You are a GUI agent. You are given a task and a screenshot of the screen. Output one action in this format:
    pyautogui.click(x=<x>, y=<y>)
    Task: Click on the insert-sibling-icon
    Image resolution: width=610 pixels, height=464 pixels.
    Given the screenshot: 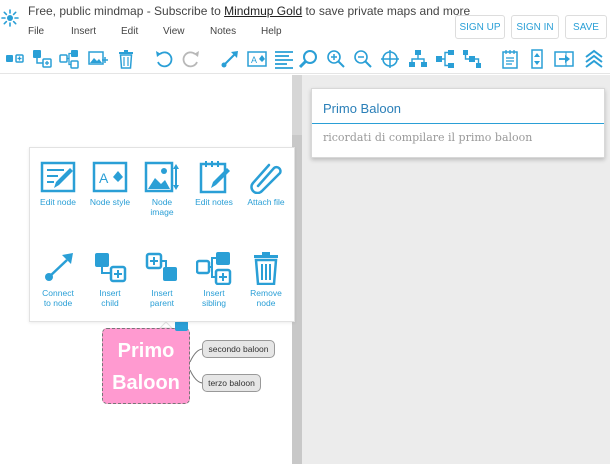 What is the action you would take?
    pyautogui.click(x=214, y=268)
    